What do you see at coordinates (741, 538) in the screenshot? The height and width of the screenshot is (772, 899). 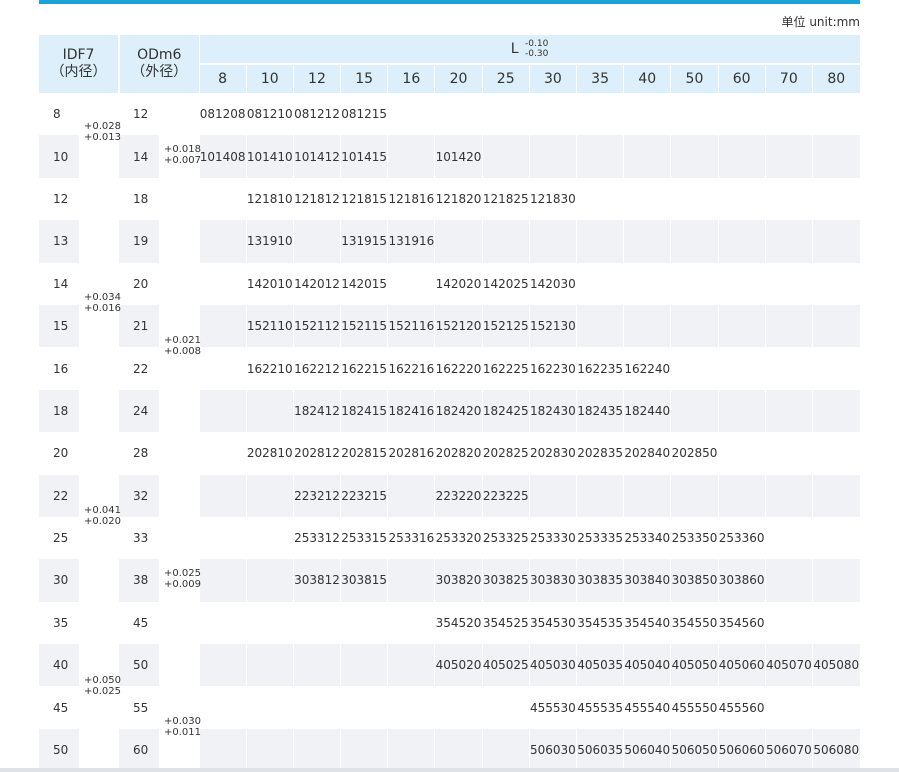 I see `part-number-cell: 253360` at bounding box center [741, 538].